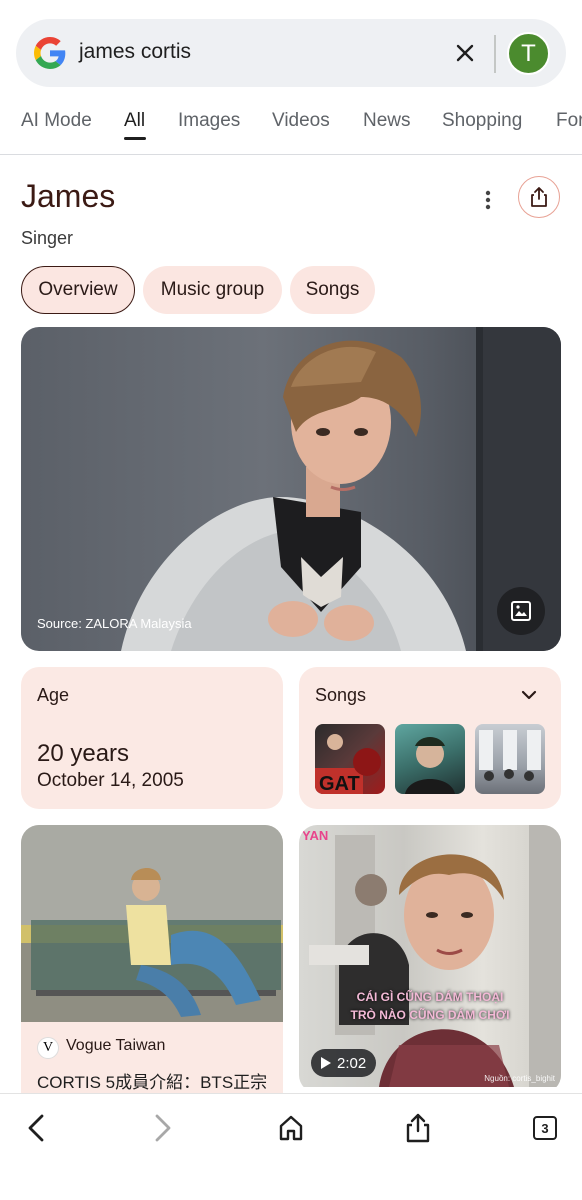  I want to click on avatar: T, so click(528, 53).